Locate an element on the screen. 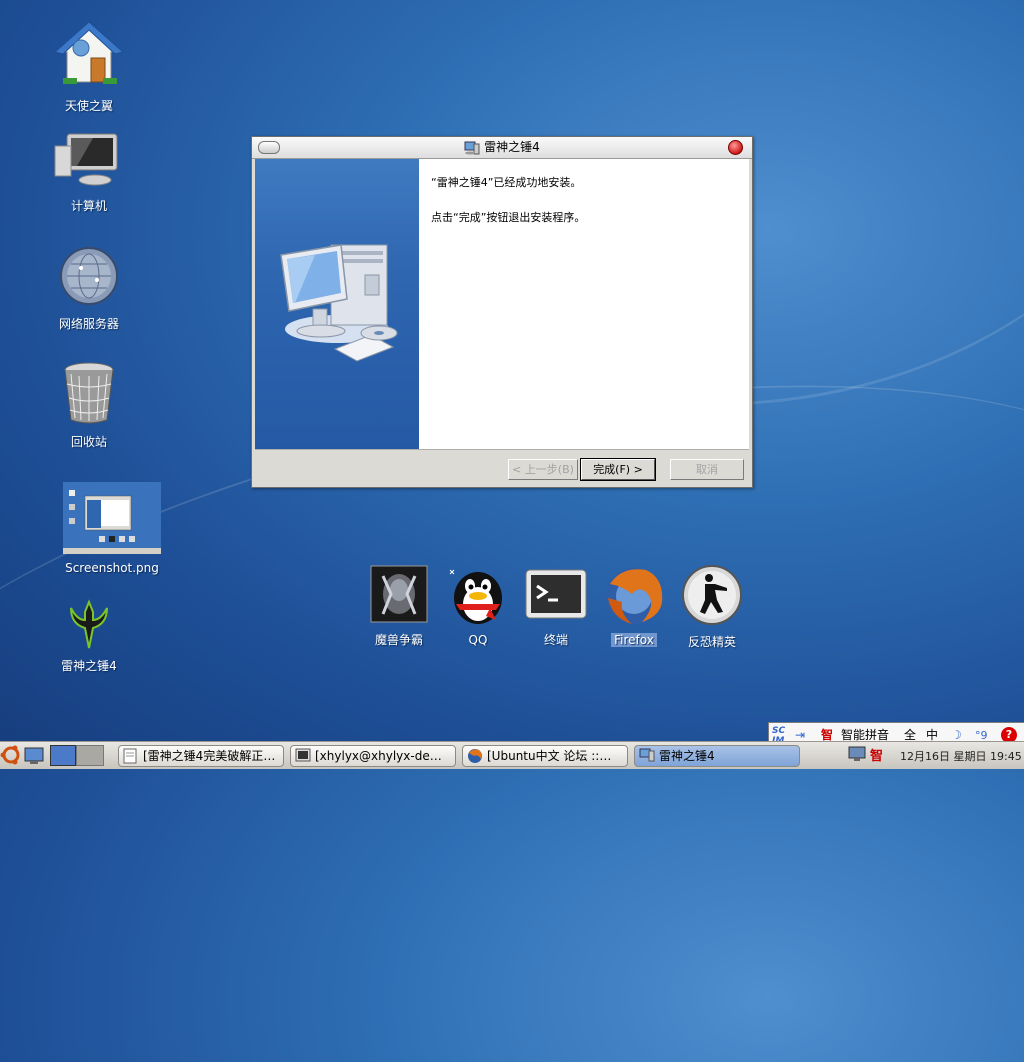  computer-icon is located at coordinates (86, 159).